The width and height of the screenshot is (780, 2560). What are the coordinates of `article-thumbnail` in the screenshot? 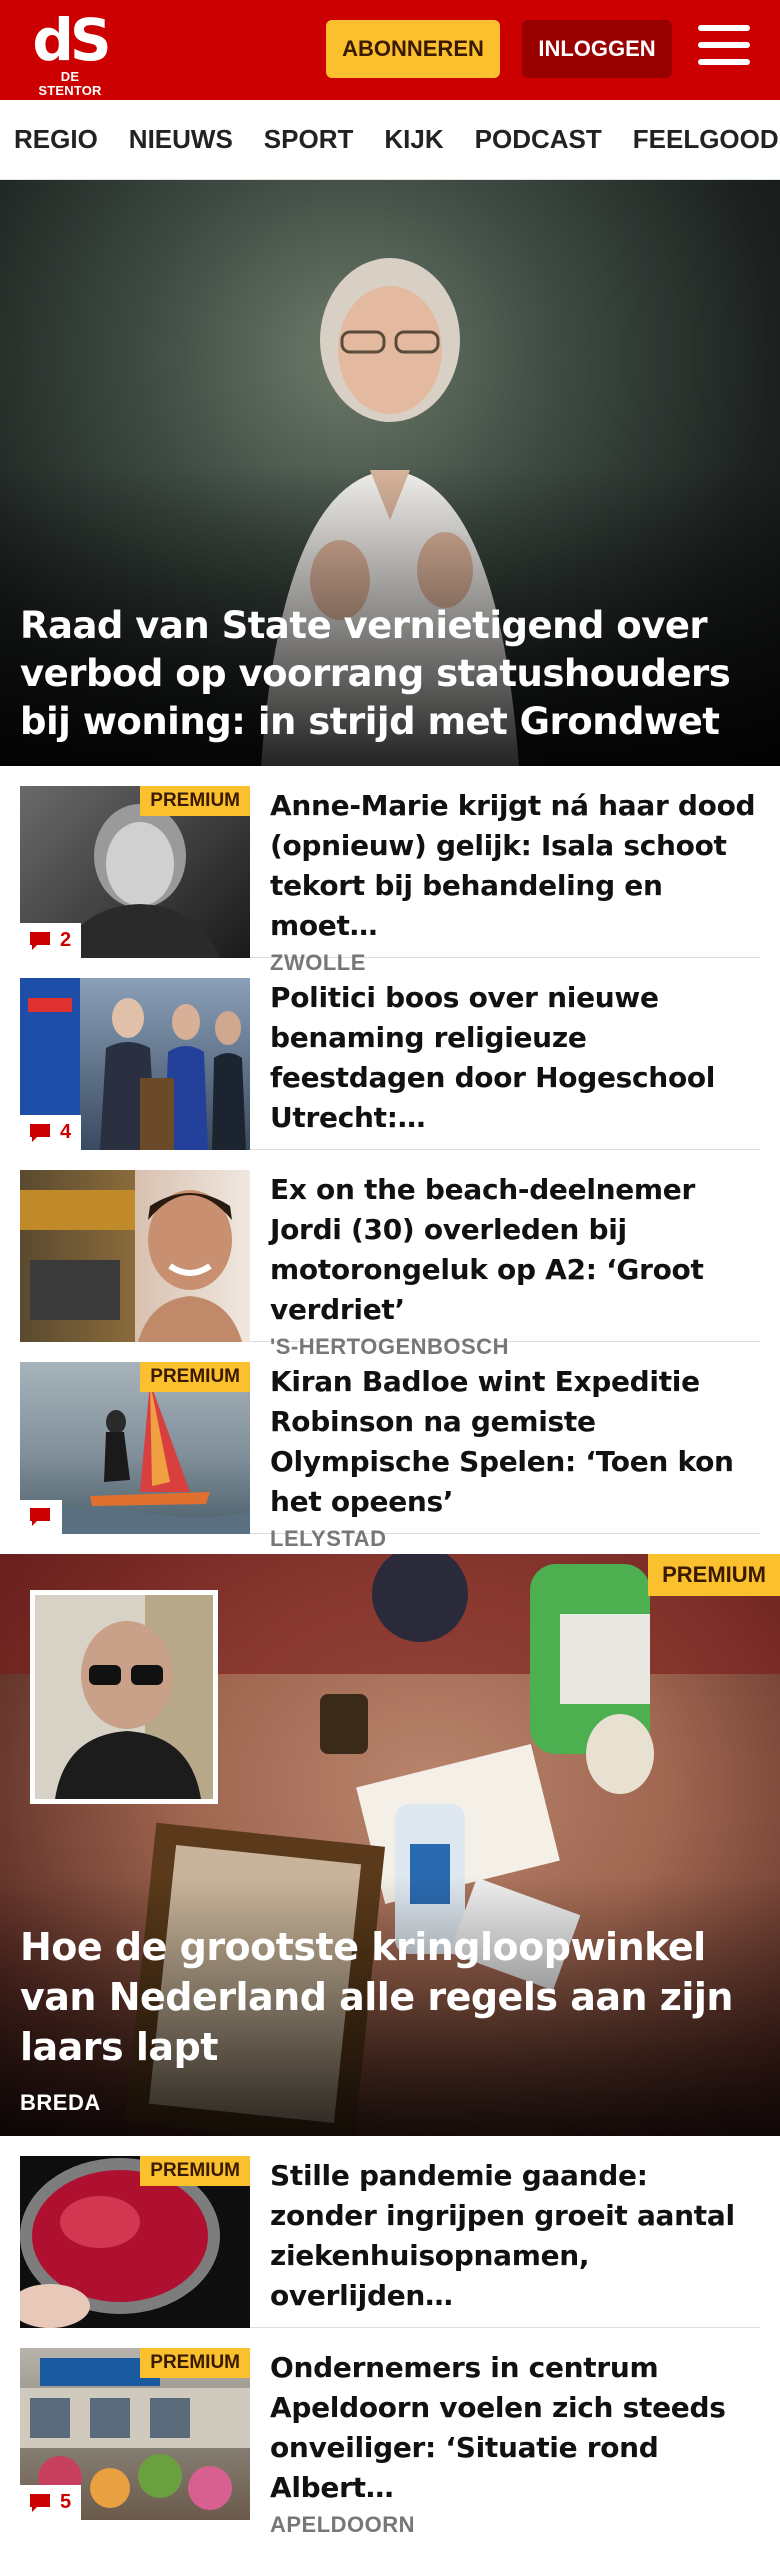 It's located at (135, 1256).